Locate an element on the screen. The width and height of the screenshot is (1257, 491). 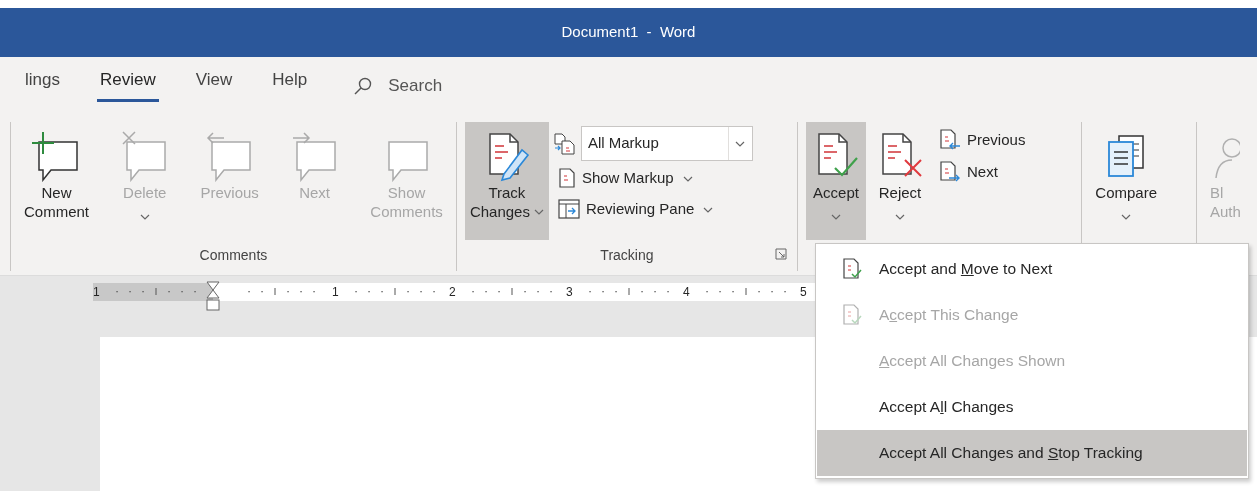
dropdown-field: All Markup is located at coordinates (666, 143).